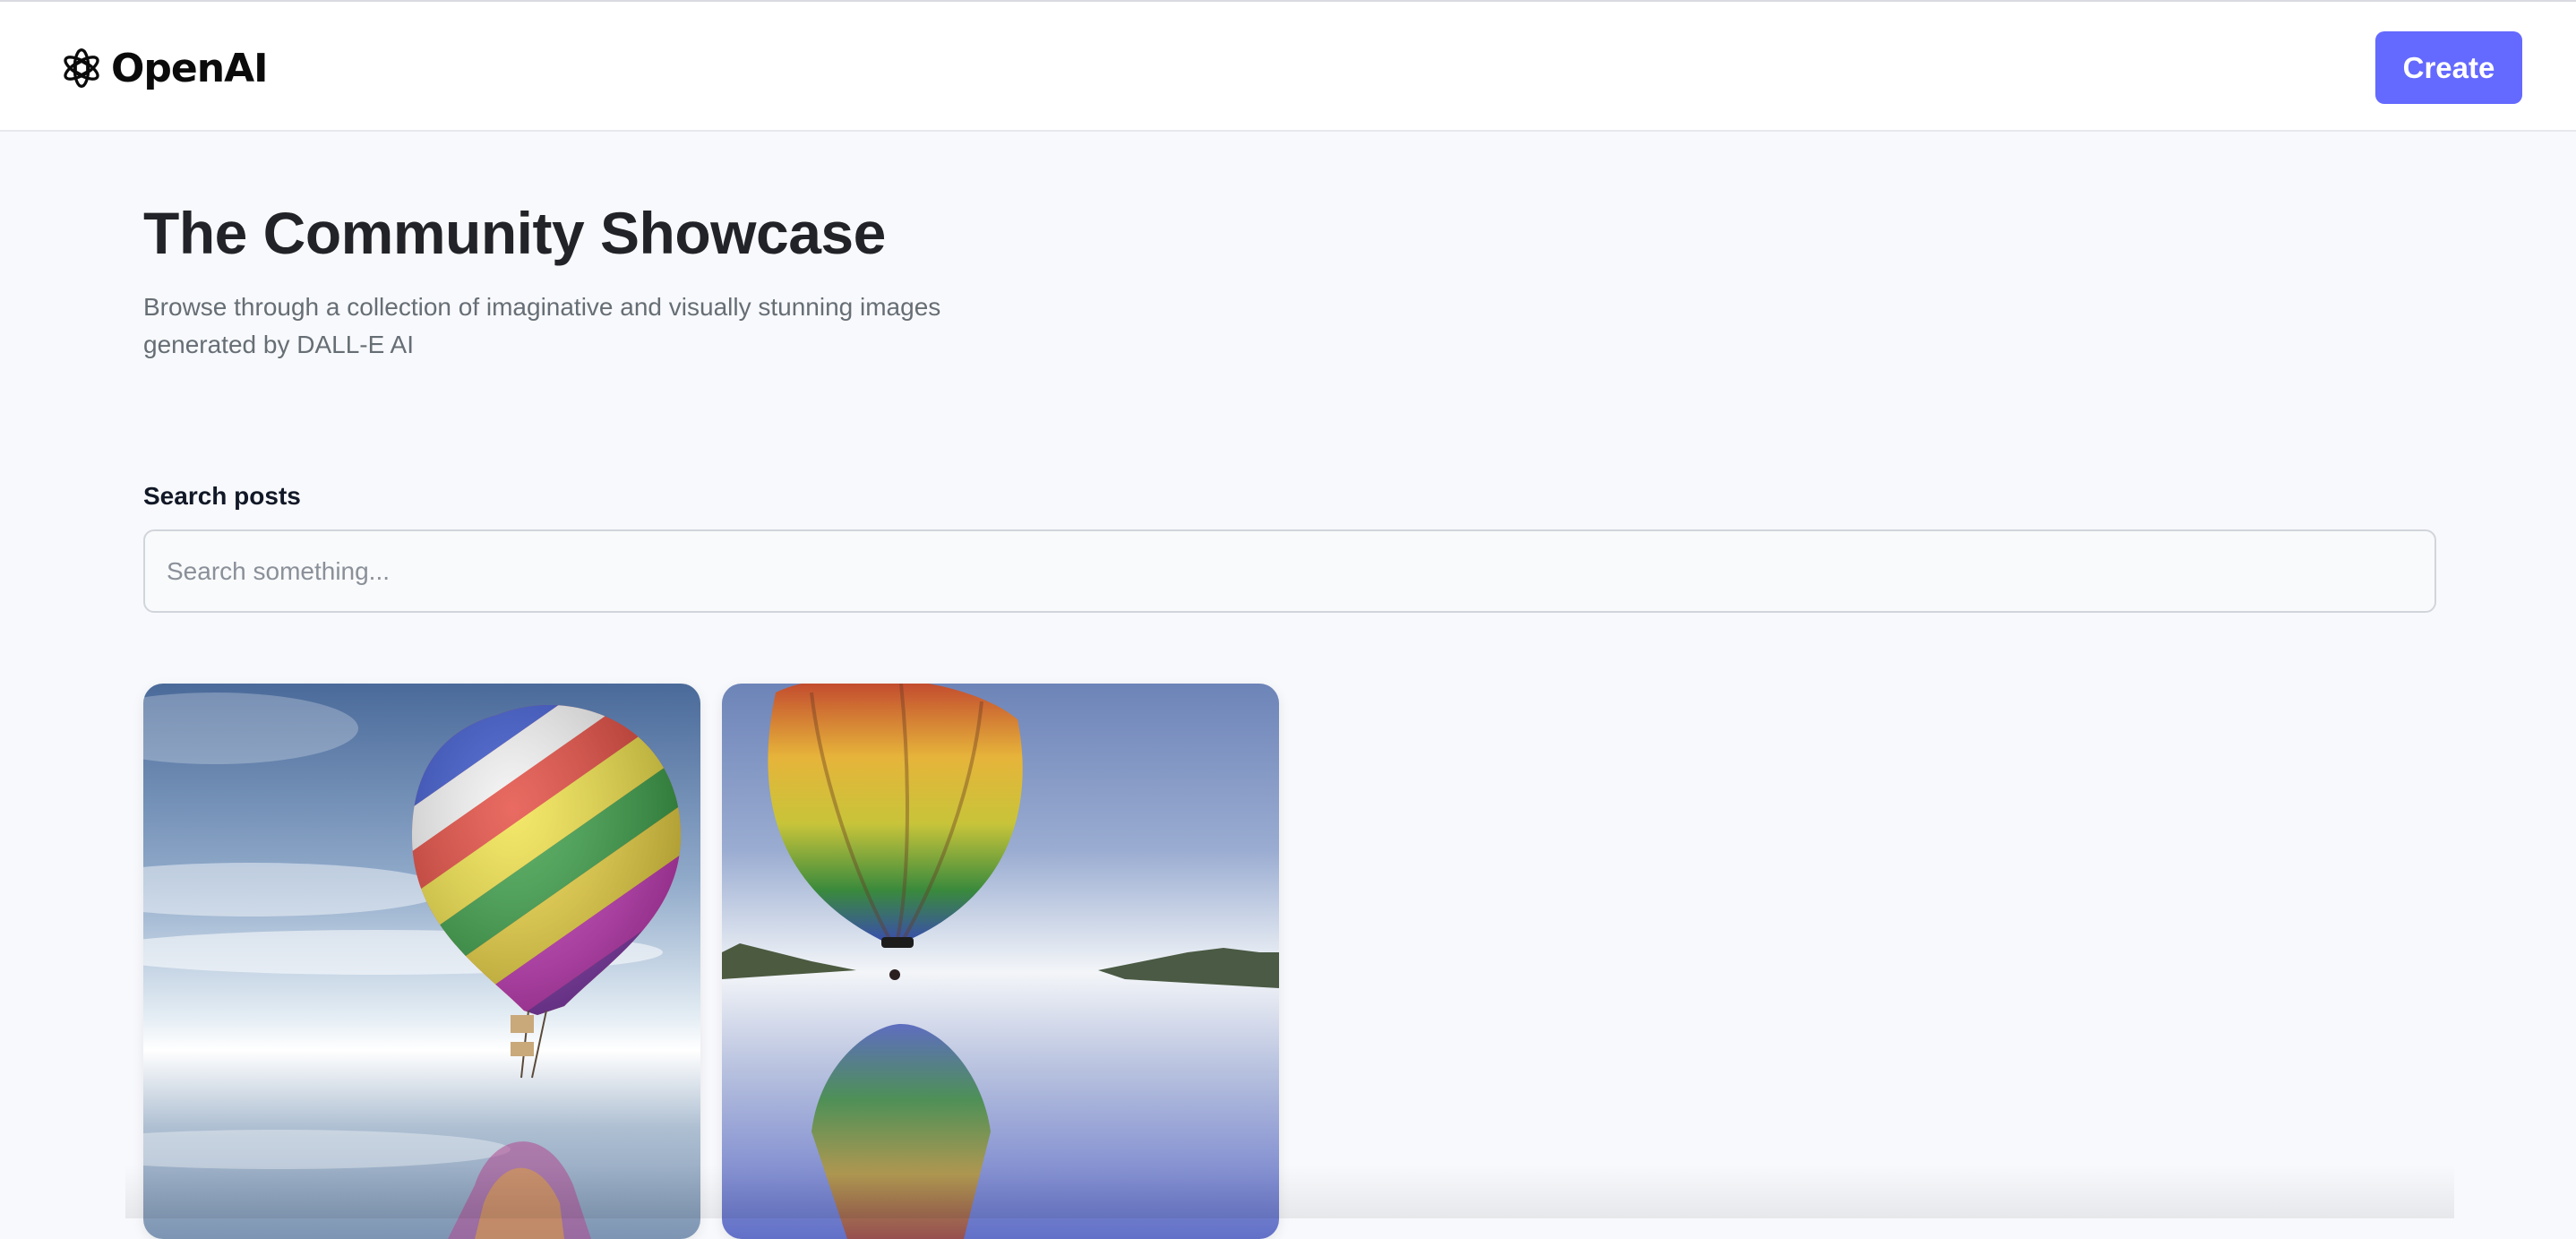 This screenshot has width=2576, height=1239. Describe the element at coordinates (2448, 68) in the screenshot. I see `create-button: Create` at that location.